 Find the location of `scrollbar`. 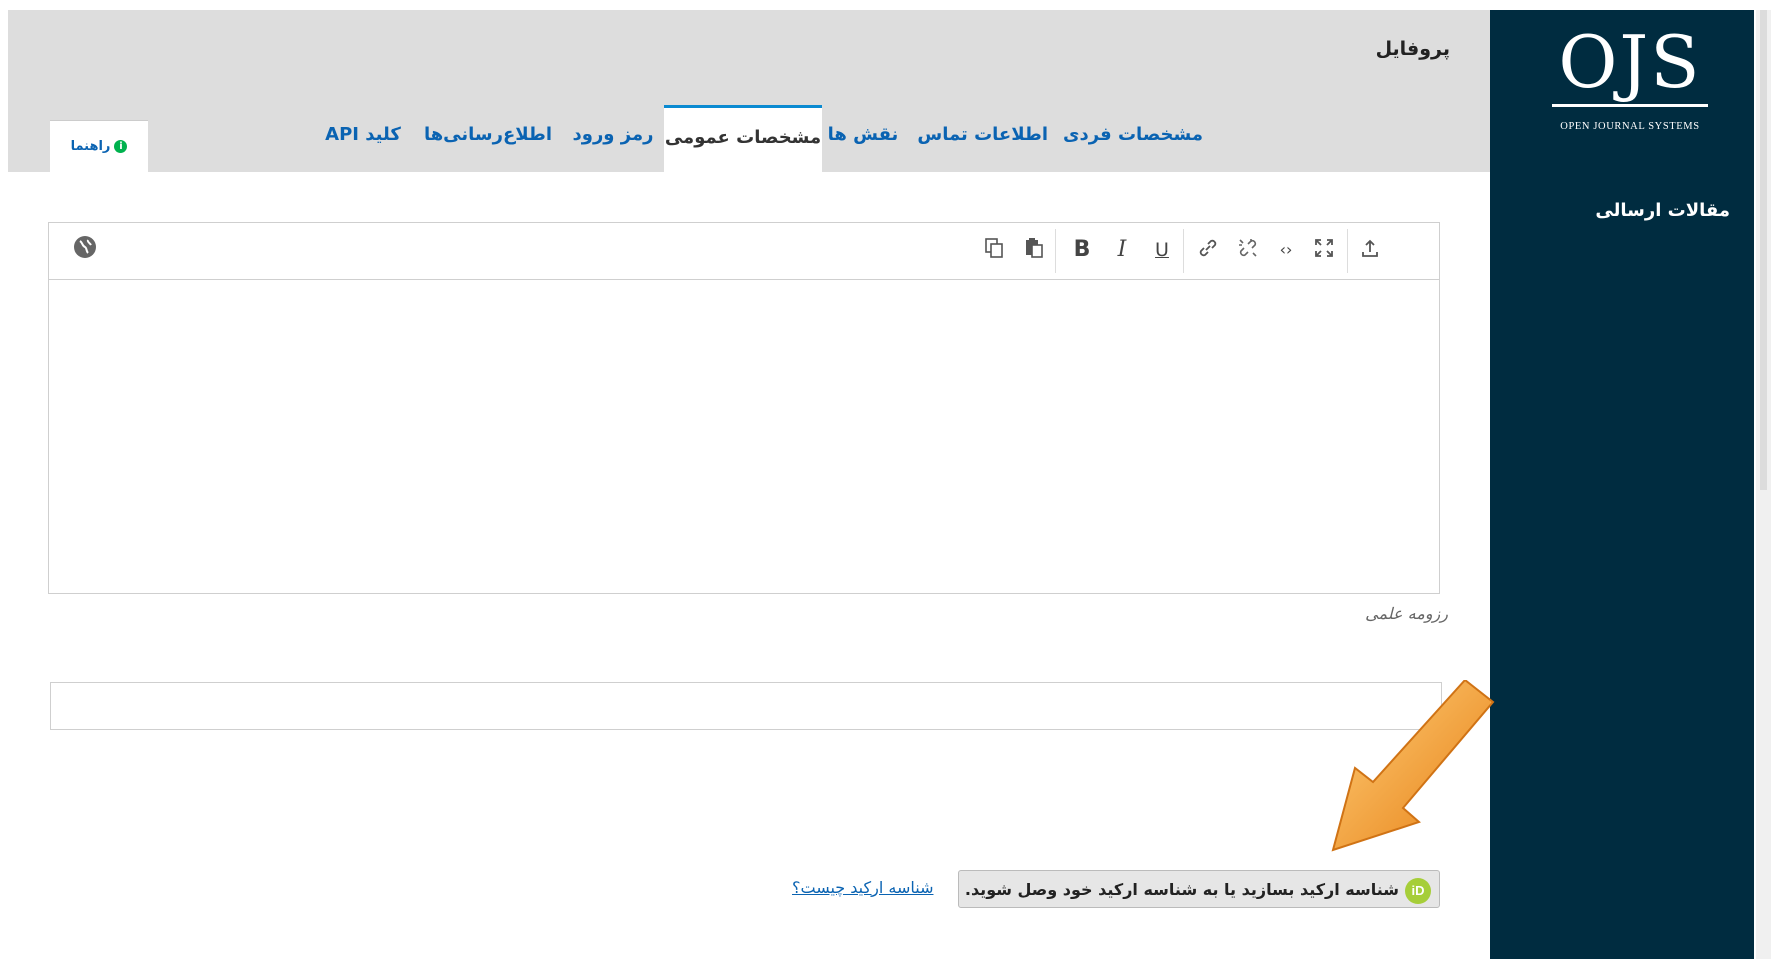

scrollbar is located at coordinates (1763, 484).